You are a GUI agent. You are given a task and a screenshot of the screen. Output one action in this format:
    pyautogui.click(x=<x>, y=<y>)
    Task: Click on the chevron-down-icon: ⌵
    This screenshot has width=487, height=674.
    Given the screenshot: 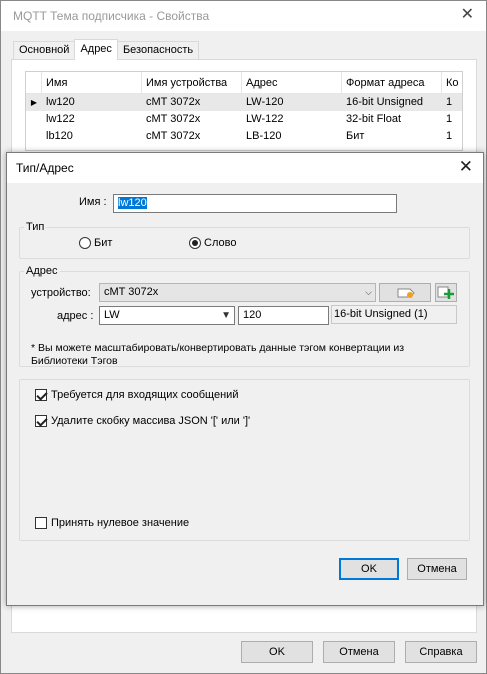 What is the action you would take?
    pyautogui.click(x=368, y=292)
    